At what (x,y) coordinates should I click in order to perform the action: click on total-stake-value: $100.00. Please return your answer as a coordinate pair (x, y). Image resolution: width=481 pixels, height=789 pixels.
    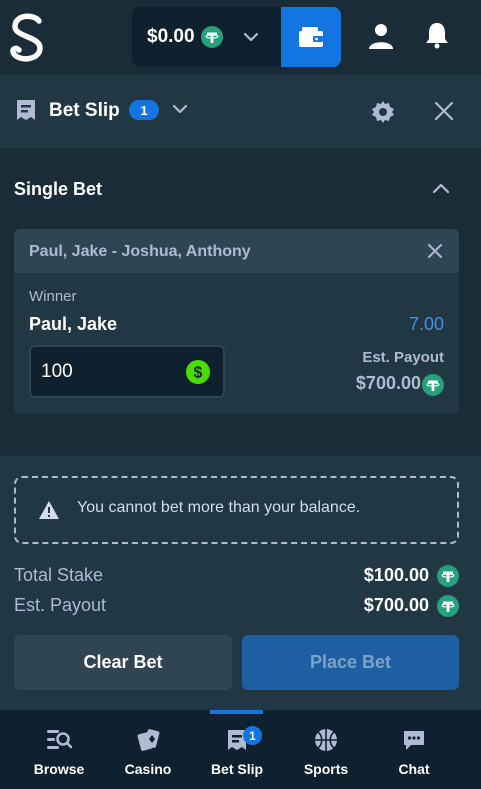
    Looking at the image, I should click on (396, 575).